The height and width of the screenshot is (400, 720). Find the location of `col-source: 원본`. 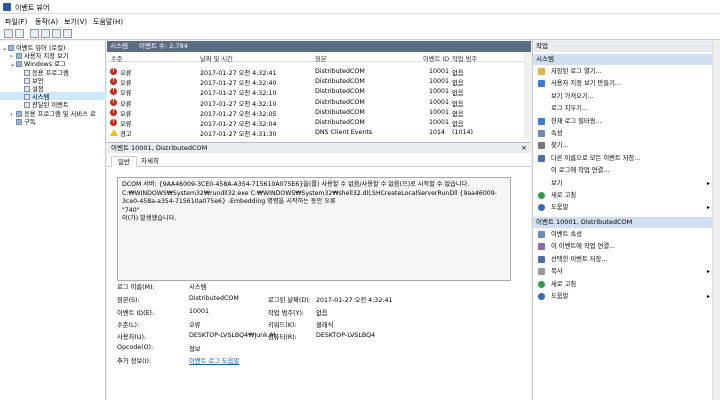

col-source: 원본 is located at coordinates (321, 58).